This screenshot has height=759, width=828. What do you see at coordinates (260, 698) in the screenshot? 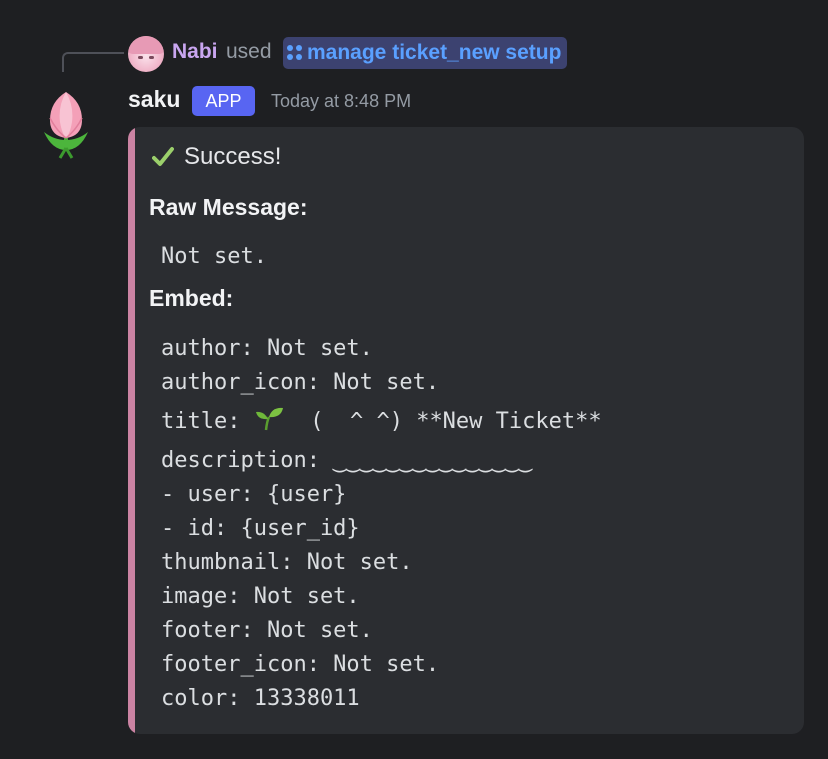
I see `embed-line-color: color: 13338011` at bounding box center [260, 698].